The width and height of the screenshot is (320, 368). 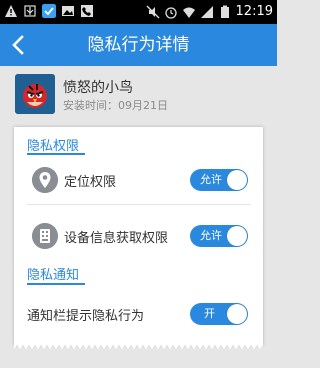 I want to click on location-permission-toggle: 允许, so click(x=219, y=180).